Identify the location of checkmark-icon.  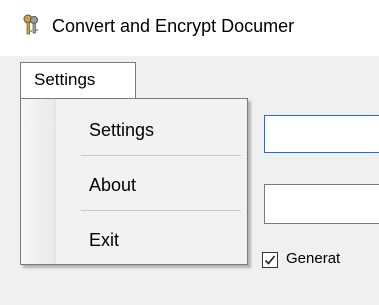
(270, 260).